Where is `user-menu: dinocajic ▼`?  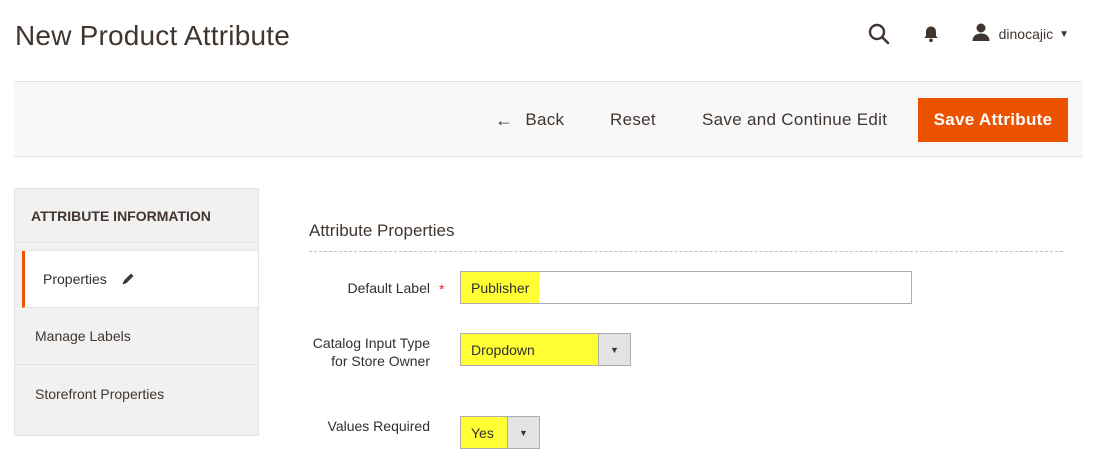
user-menu: dinocajic ▼ is located at coordinates (1020, 34).